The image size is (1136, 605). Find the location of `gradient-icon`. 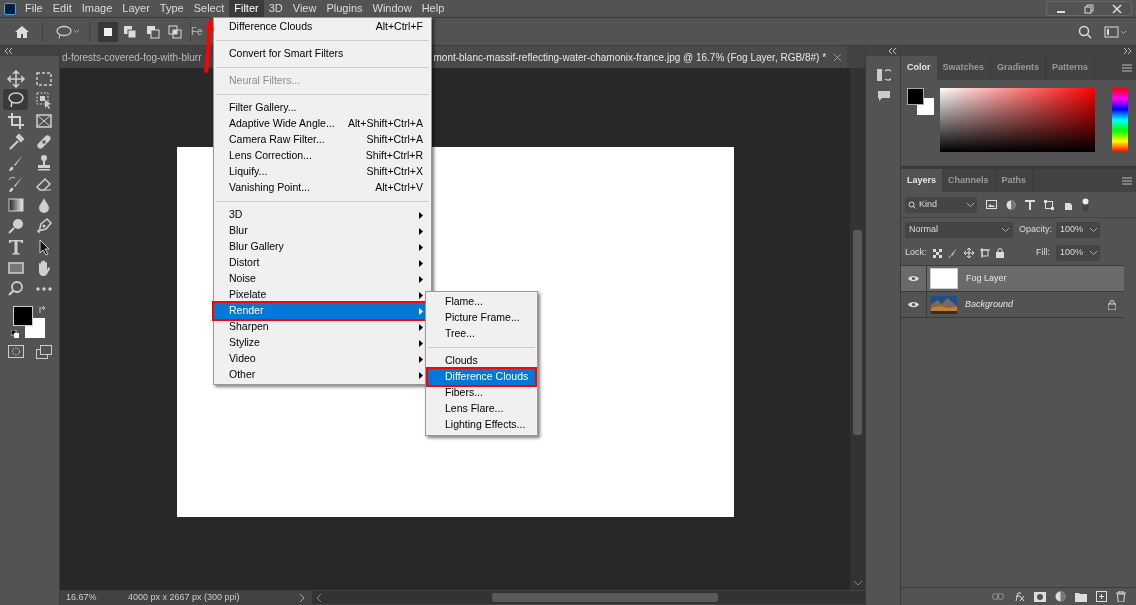

gradient-icon is located at coordinates (15, 204).